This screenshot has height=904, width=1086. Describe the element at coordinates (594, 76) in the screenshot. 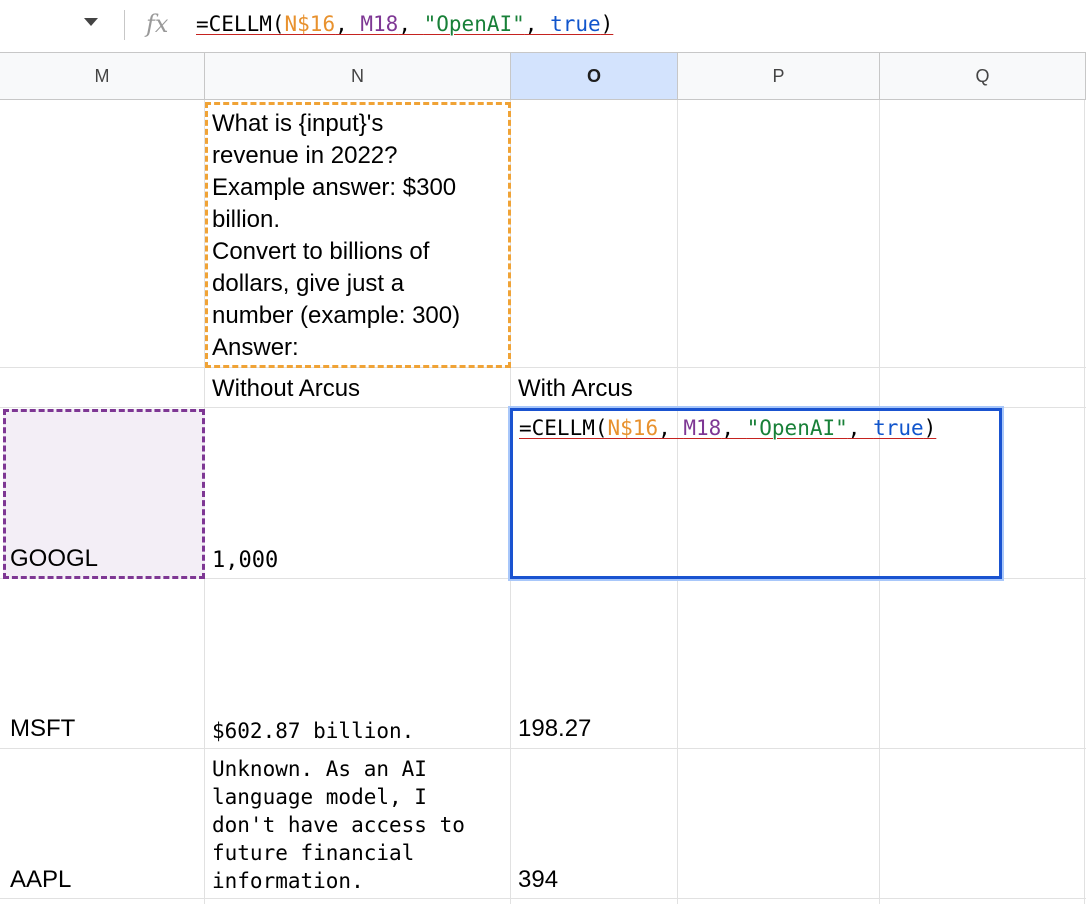

I see `column-header-o: O` at that location.